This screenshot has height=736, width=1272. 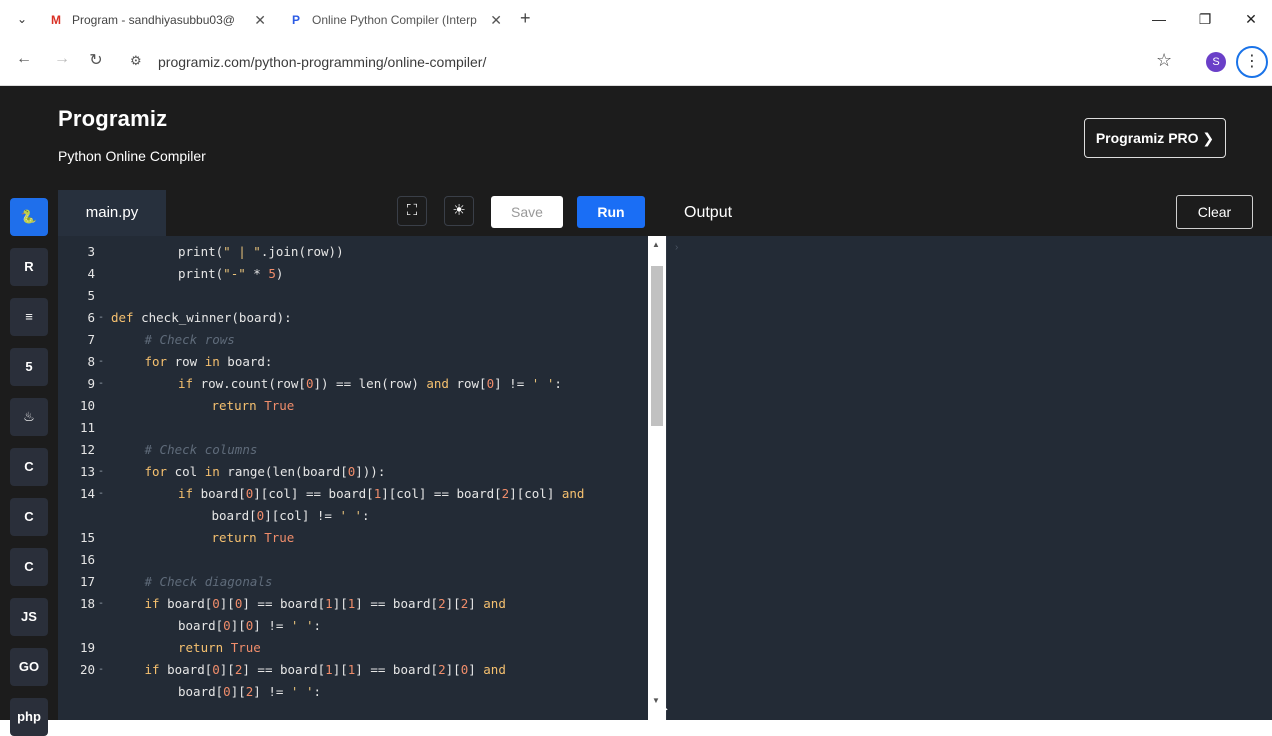 I want to click on line-number: 15, so click(x=87, y=537).